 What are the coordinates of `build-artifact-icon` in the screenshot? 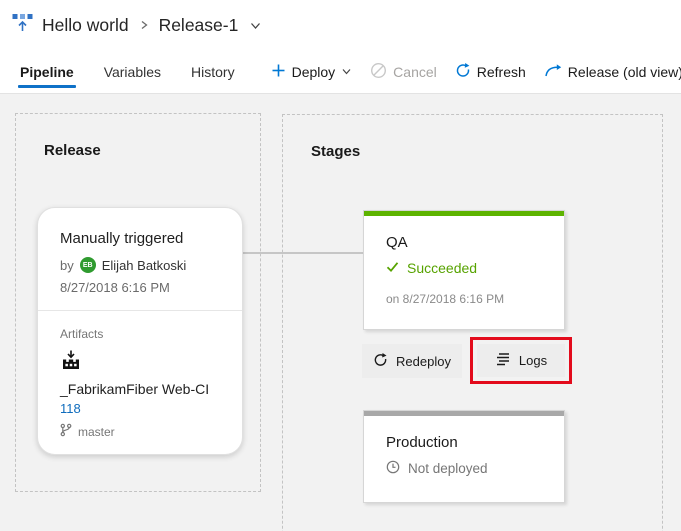 It's located at (141, 363).